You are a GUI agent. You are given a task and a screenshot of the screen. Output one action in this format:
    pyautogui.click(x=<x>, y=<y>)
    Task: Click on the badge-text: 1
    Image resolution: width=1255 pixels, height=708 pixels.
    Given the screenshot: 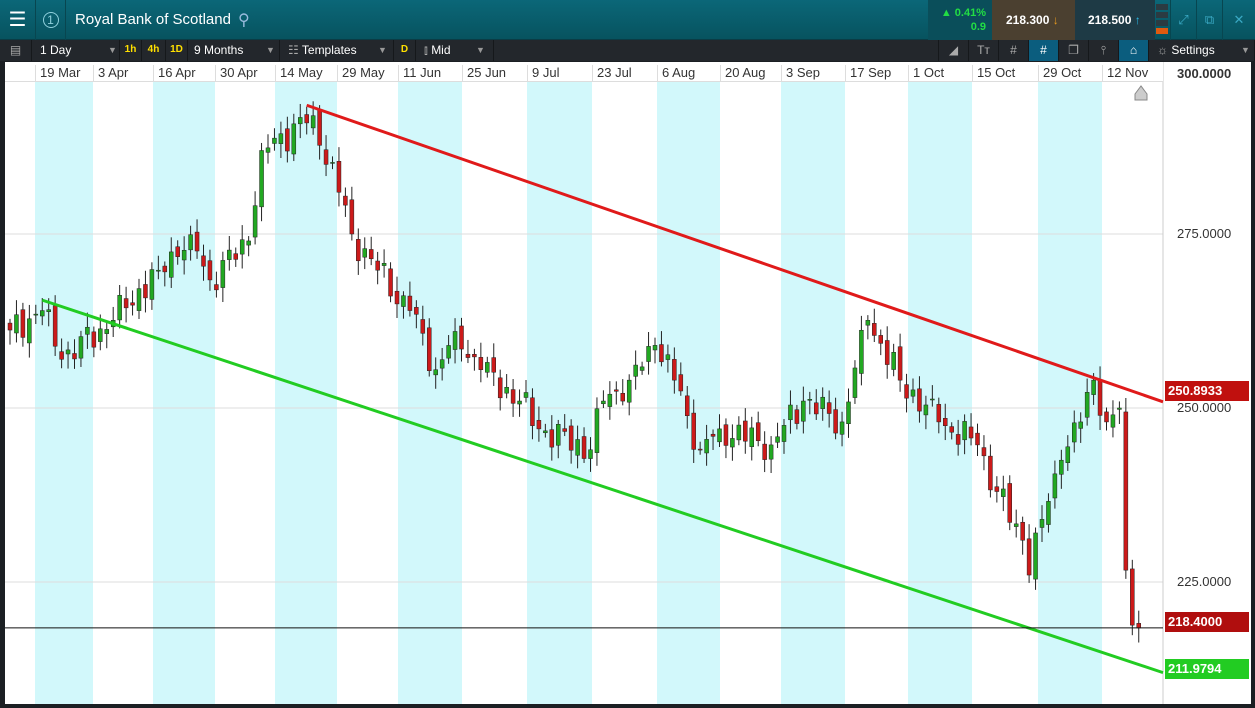 What is the action you would take?
    pyautogui.click(x=50, y=20)
    